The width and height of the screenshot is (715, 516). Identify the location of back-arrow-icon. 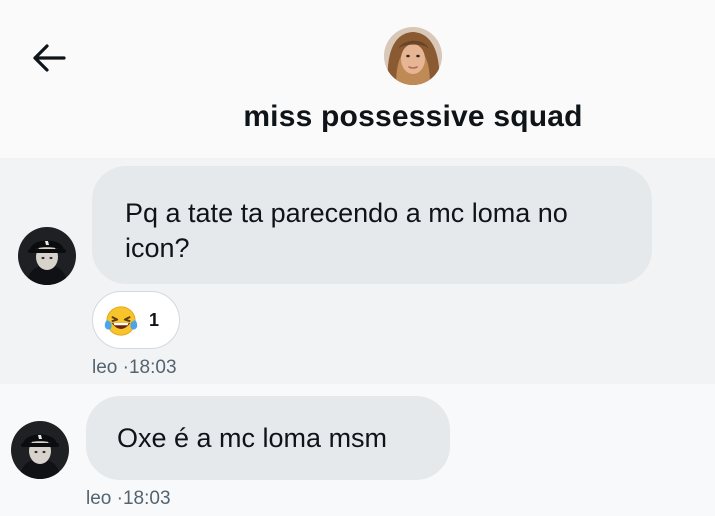
(50, 58).